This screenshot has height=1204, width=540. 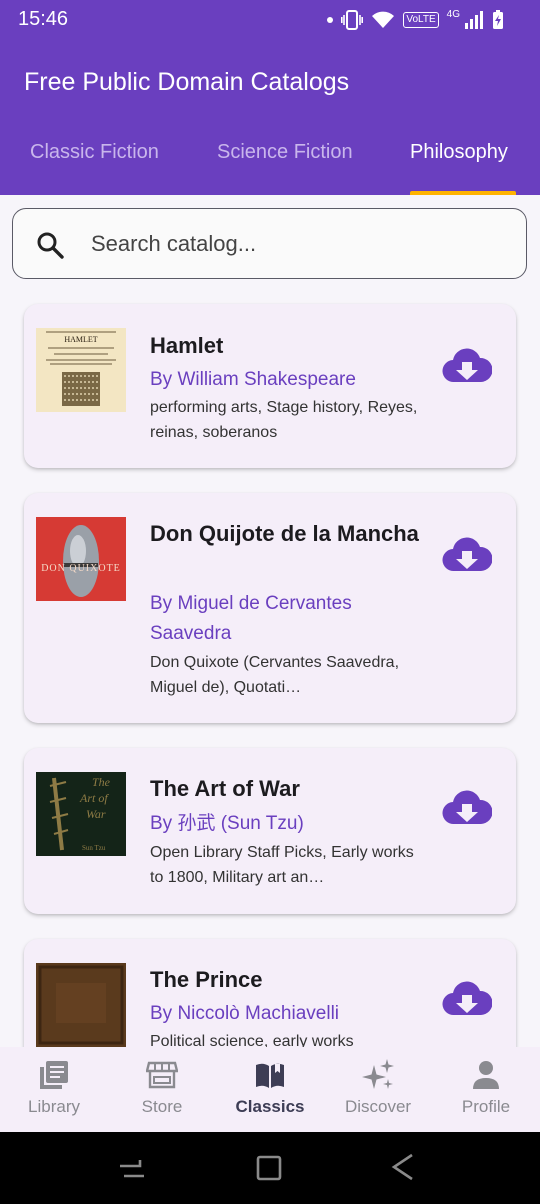 I want to click on wifi-icon, so click(x=383, y=19).